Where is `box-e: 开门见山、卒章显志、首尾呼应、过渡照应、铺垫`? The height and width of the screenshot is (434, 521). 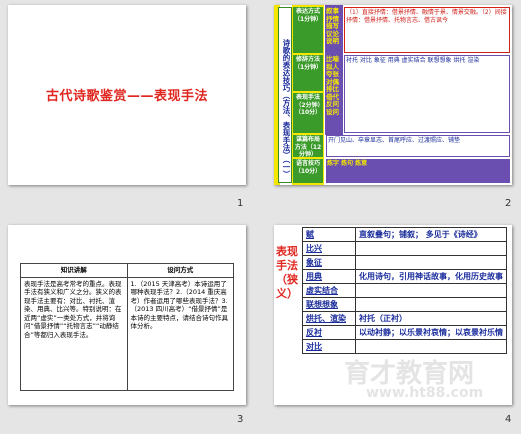 box-e: 开门见山、卒章显志、首尾呼应、过渡照应、铺垫 is located at coordinates (418, 146).